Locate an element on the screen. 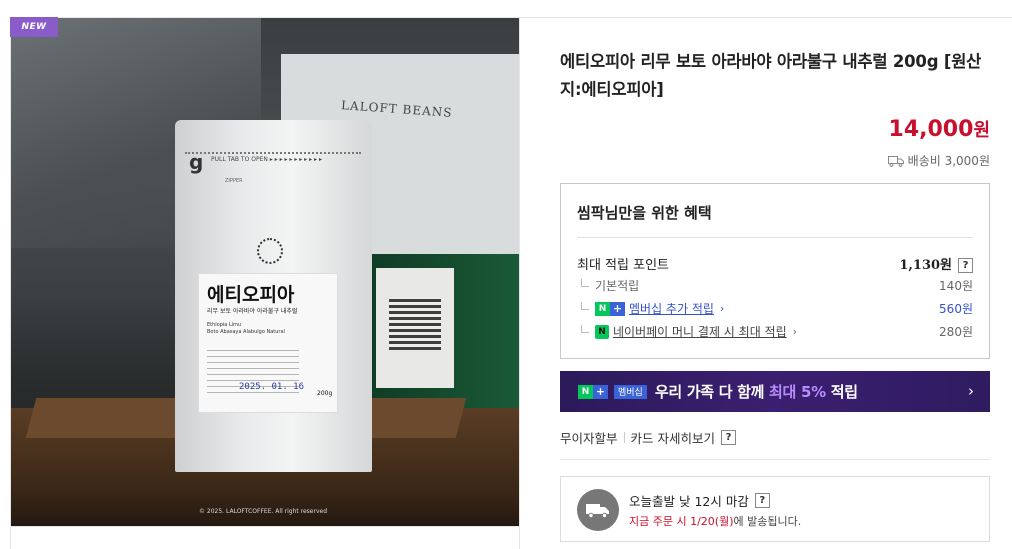 The height and width of the screenshot is (549, 1012). card-info-row: 무이자할부 카드 자세히보기 ? is located at coordinates (648, 437).